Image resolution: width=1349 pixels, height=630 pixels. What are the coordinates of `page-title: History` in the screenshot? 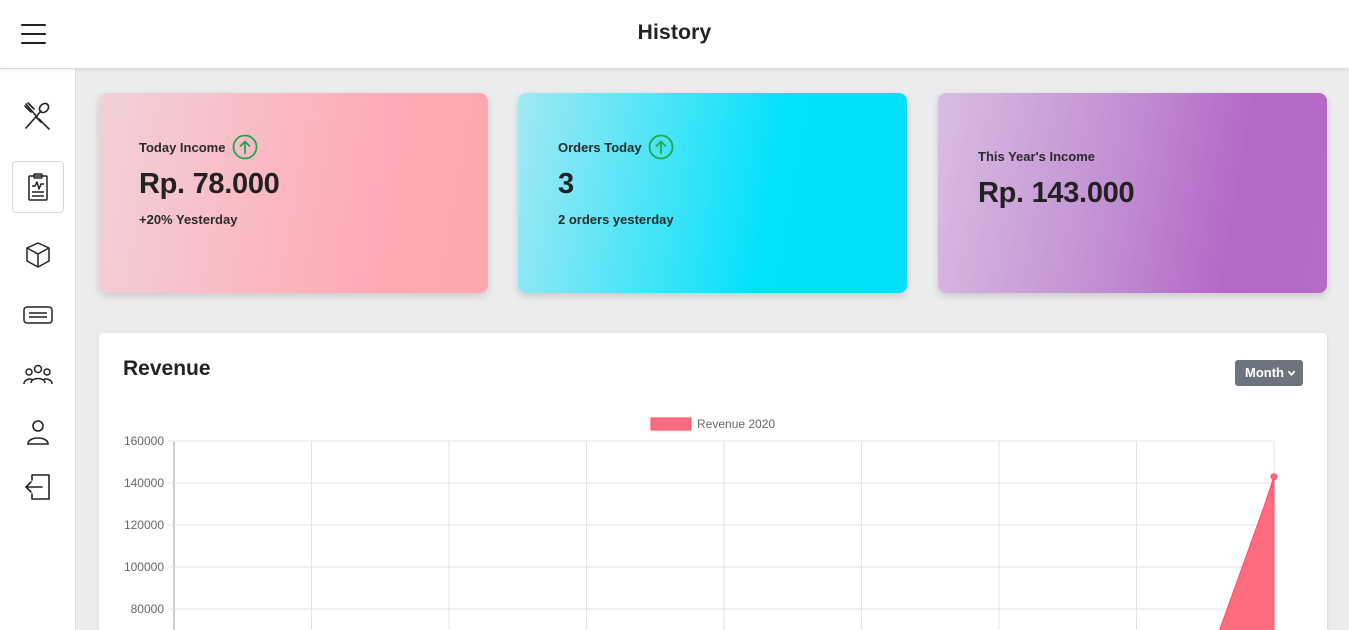 It's located at (674, 32).